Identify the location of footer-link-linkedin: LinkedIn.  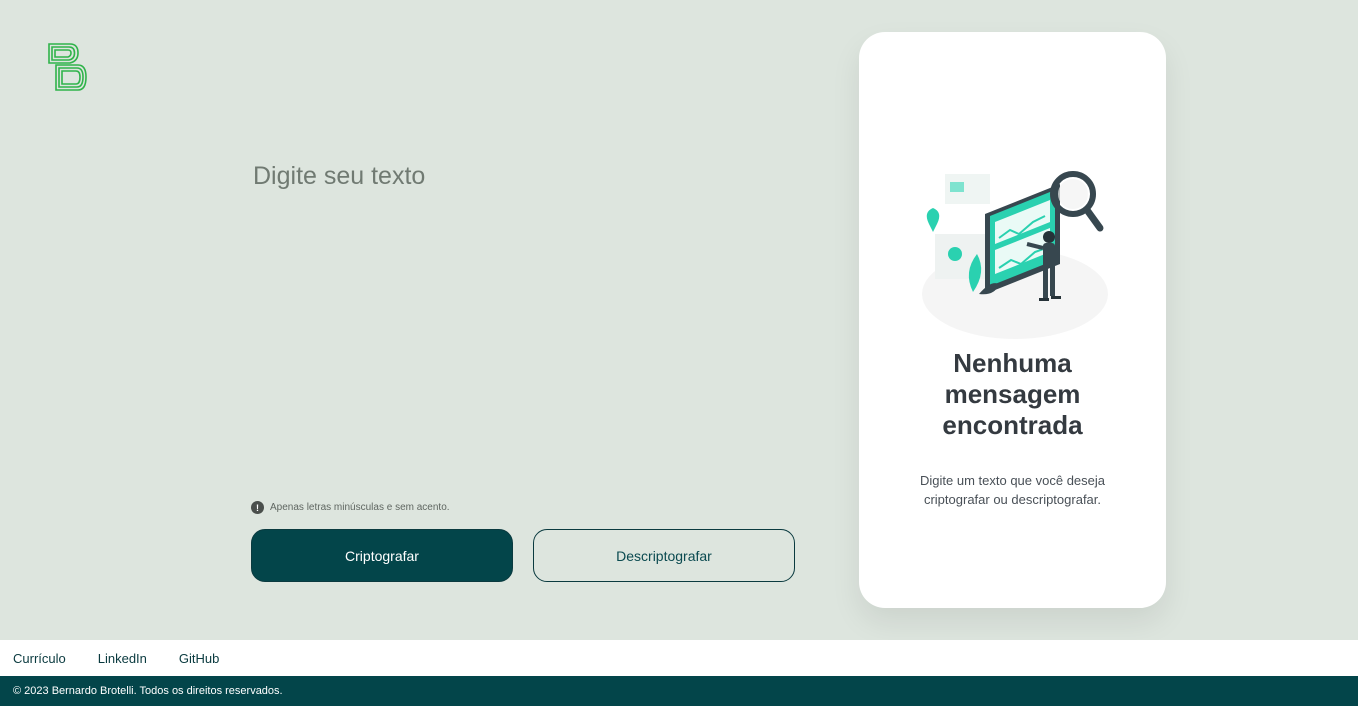
(122, 658).